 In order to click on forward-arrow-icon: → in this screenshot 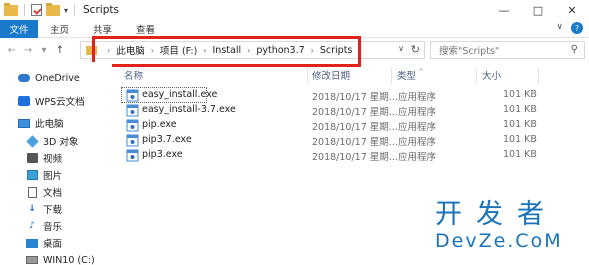, I will do `click(28, 50)`.